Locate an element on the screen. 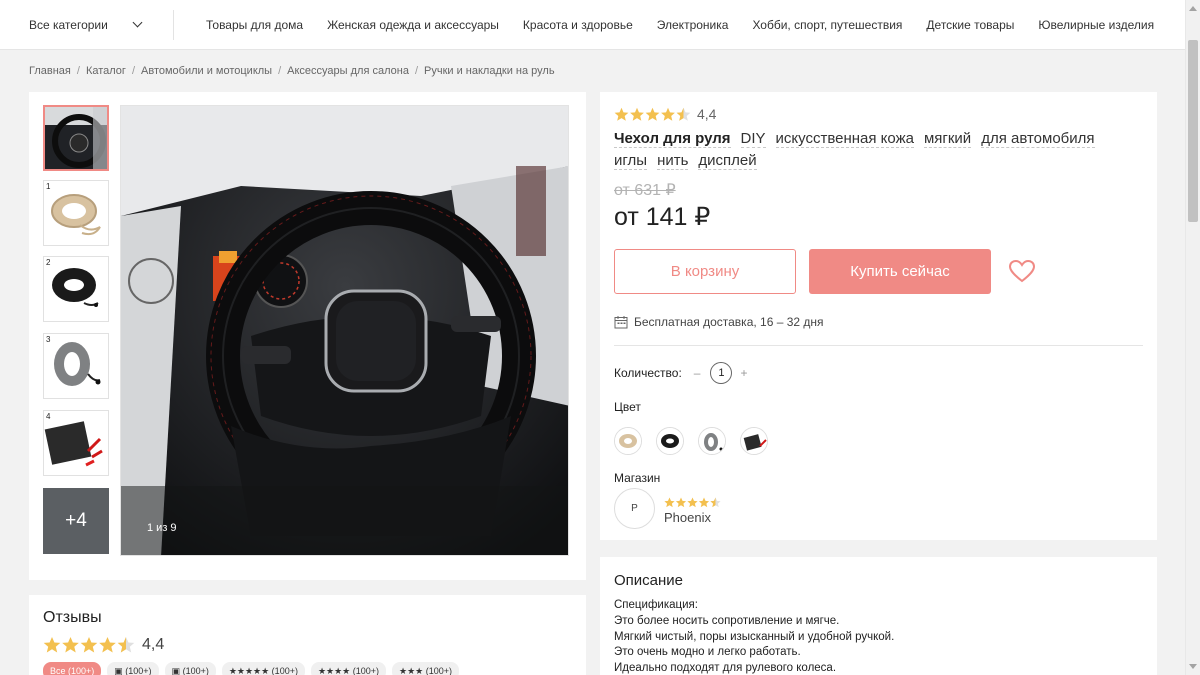 The width and height of the screenshot is (1200, 675). gallery-more-button: +4 is located at coordinates (76, 521).